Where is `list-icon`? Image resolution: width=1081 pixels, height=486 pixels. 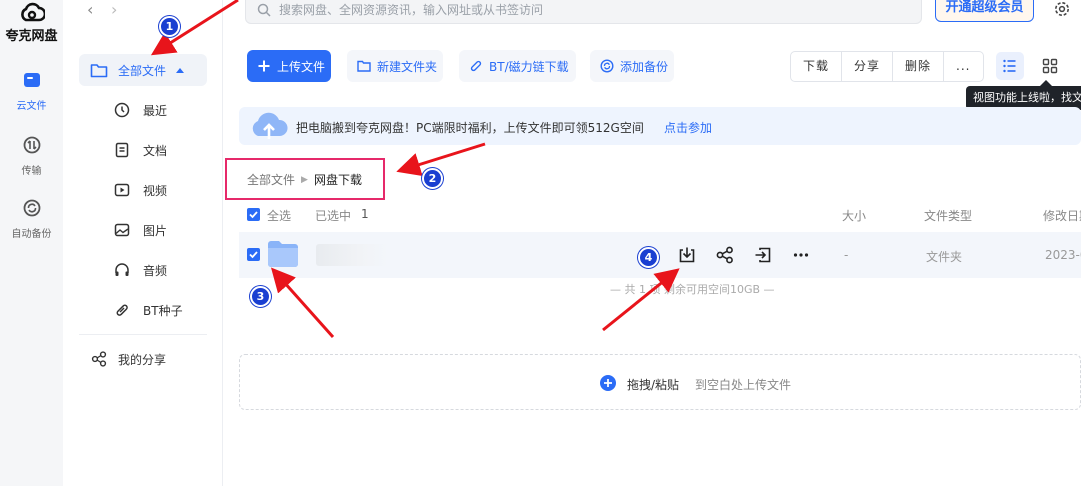 list-icon is located at coordinates (1009, 66).